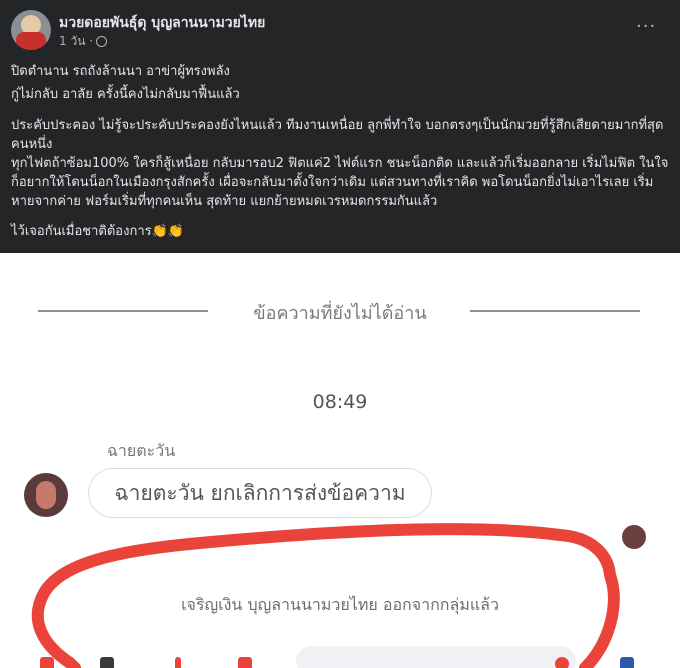 The image size is (680, 668). What do you see at coordinates (31, 30) in the screenshot?
I see `author-avatar` at bounding box center [31, 30].